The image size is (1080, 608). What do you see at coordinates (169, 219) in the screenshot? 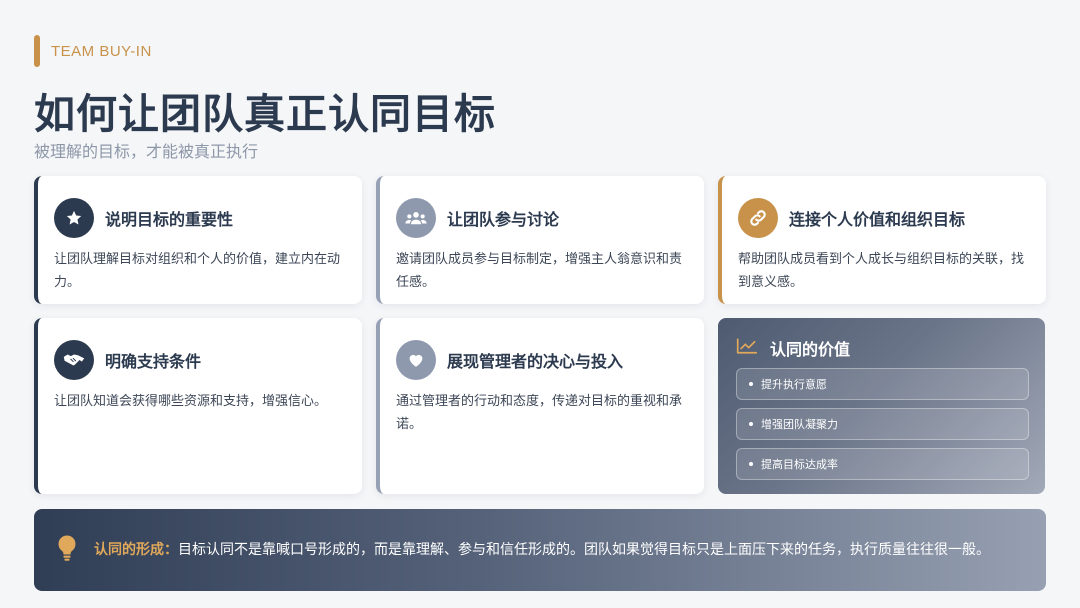
I see `card-title: 说明目标的重要性` at bounding box center [169, 219].